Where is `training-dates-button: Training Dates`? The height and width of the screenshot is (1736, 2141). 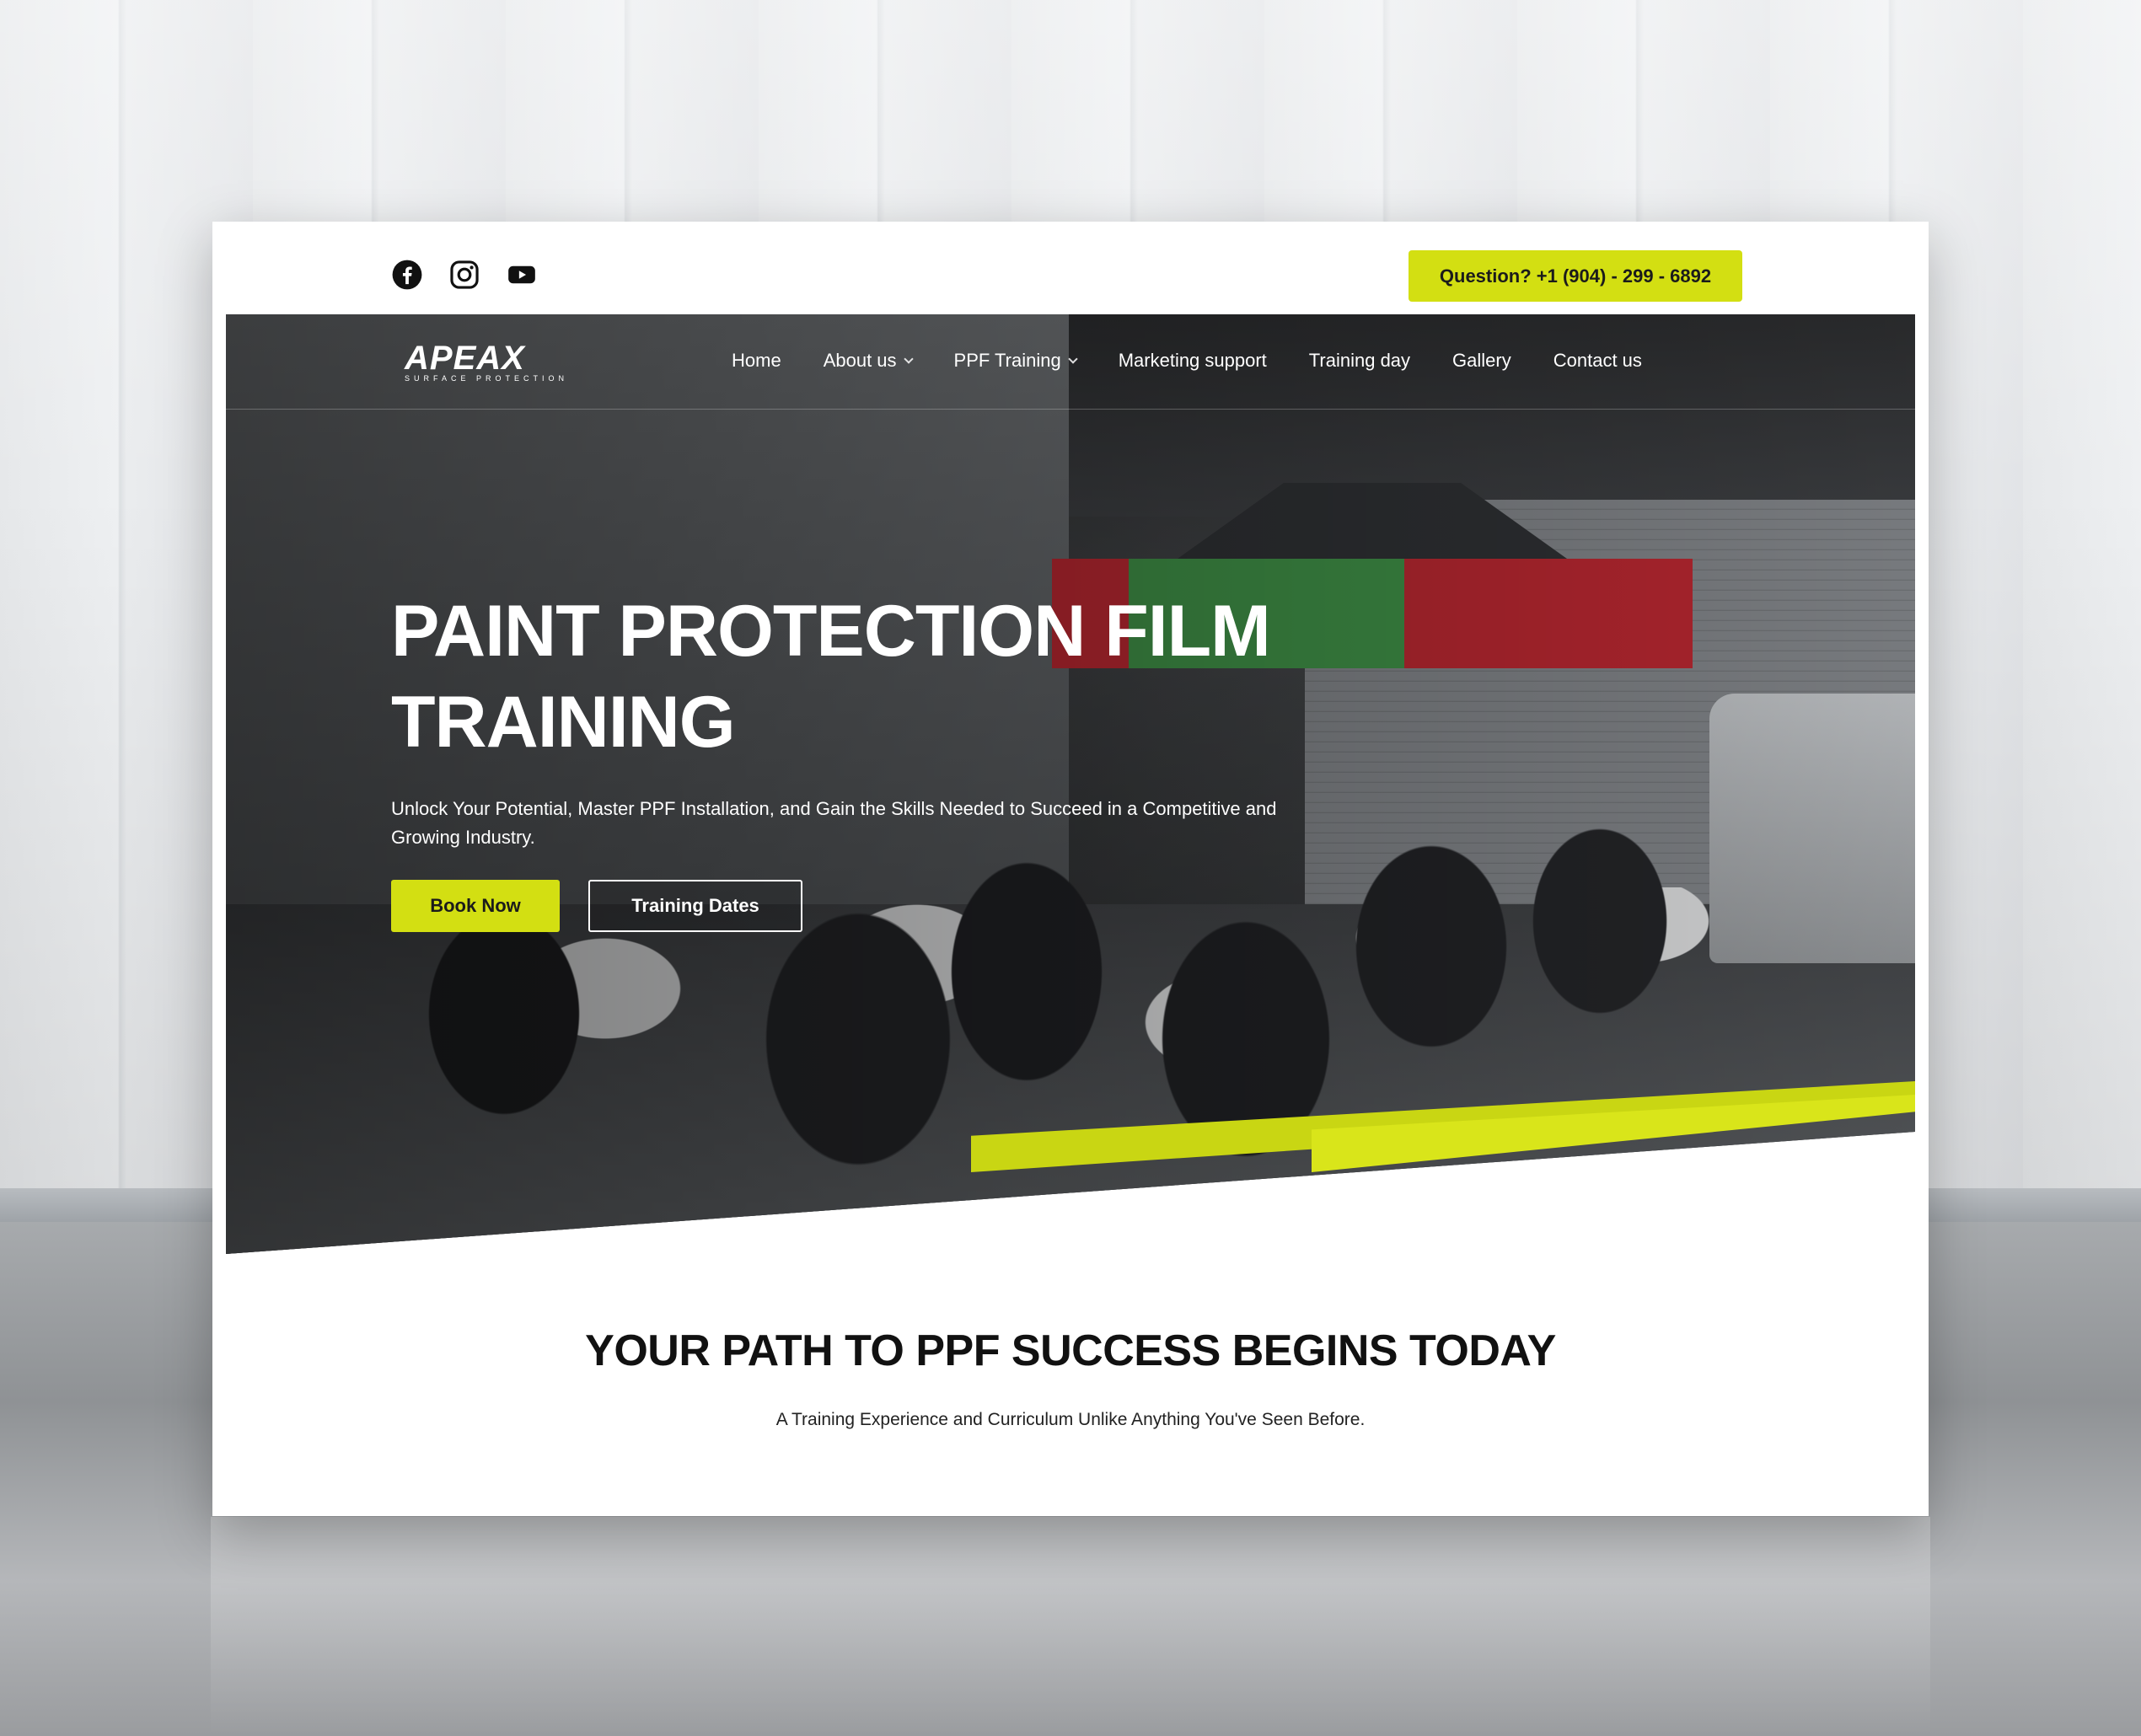 training-dates-button: Training Dates is located at coordinates (695, 906).